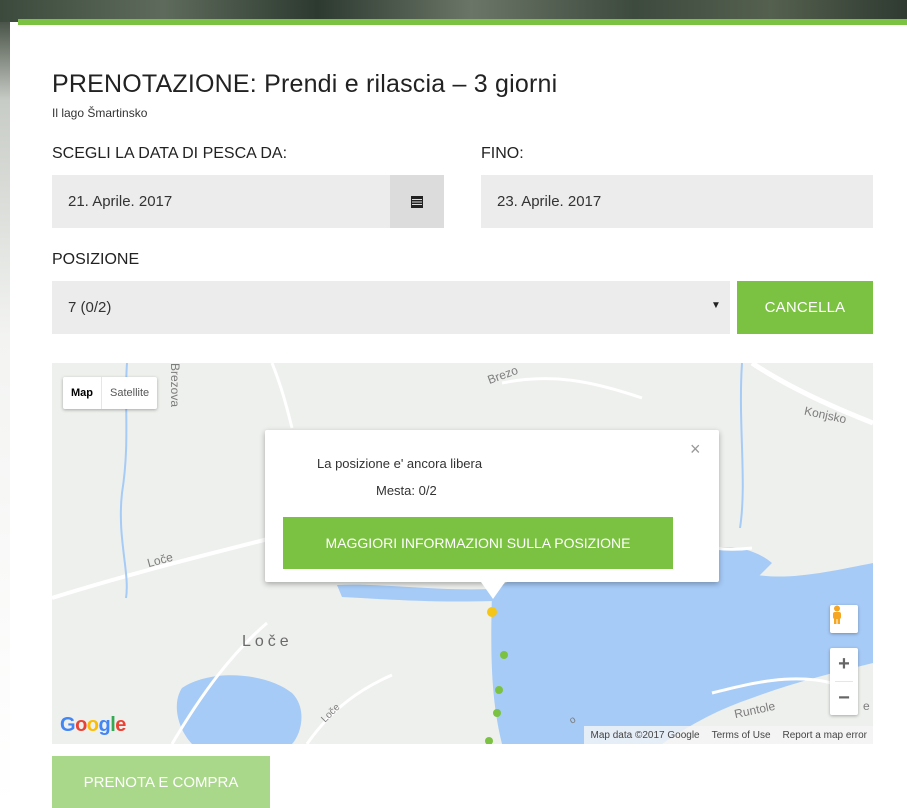 Image resolution: width=907 pixels, height=808 pixels. Describe the element at coordinates (837, 614) in the screenshot. I see `pegman-icon` at that location.